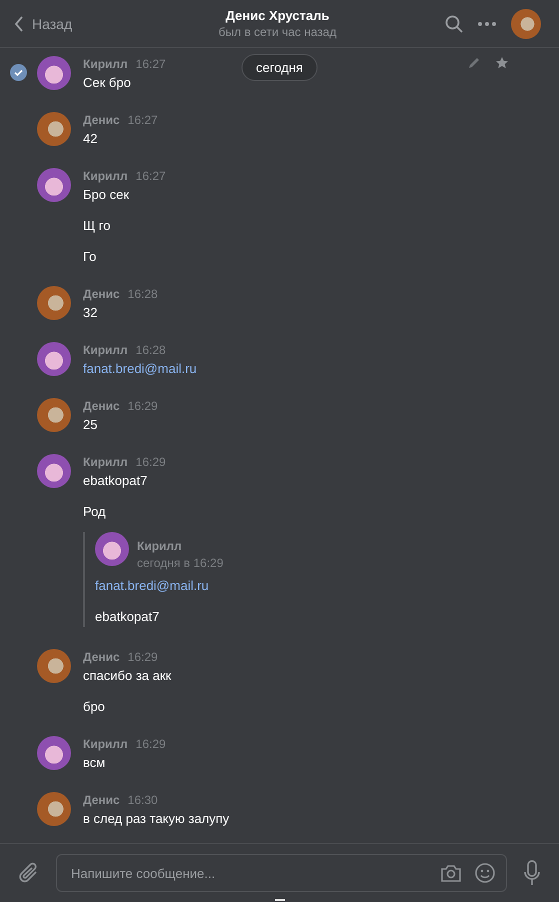 This screenshot has width=559, height=902. Describe the element at coordinates (156, 818) in the screenshot. I see `message-text: в след раз такую залупу` at that location.